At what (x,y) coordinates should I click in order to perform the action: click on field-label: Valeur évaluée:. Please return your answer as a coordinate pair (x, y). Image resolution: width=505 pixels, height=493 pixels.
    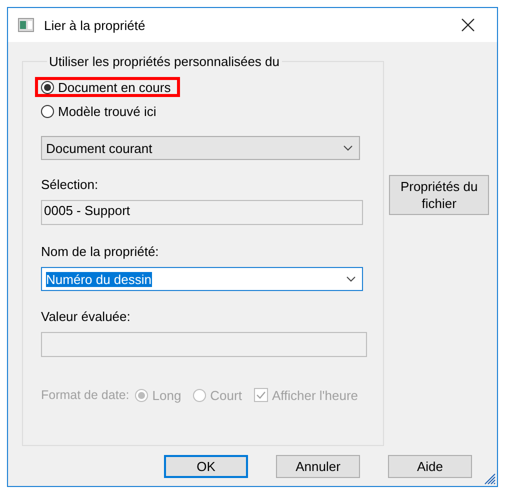
    Looking at the image, I should click on (86, 316).